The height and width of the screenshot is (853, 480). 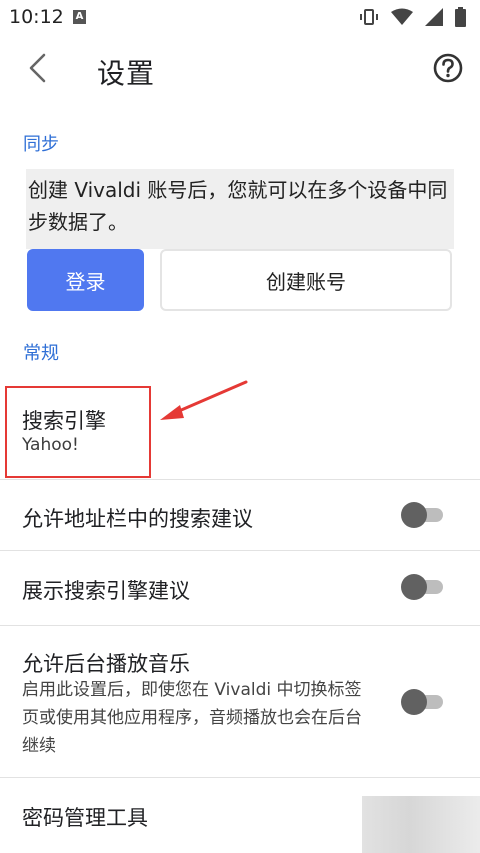 What do you see at coordinates (238, 206) in the screenshot?
I see `sync-description: 创建 Vivaldi 账号后，您就可以在多个设备中同步数据了。` at bounding box center [238, 206].